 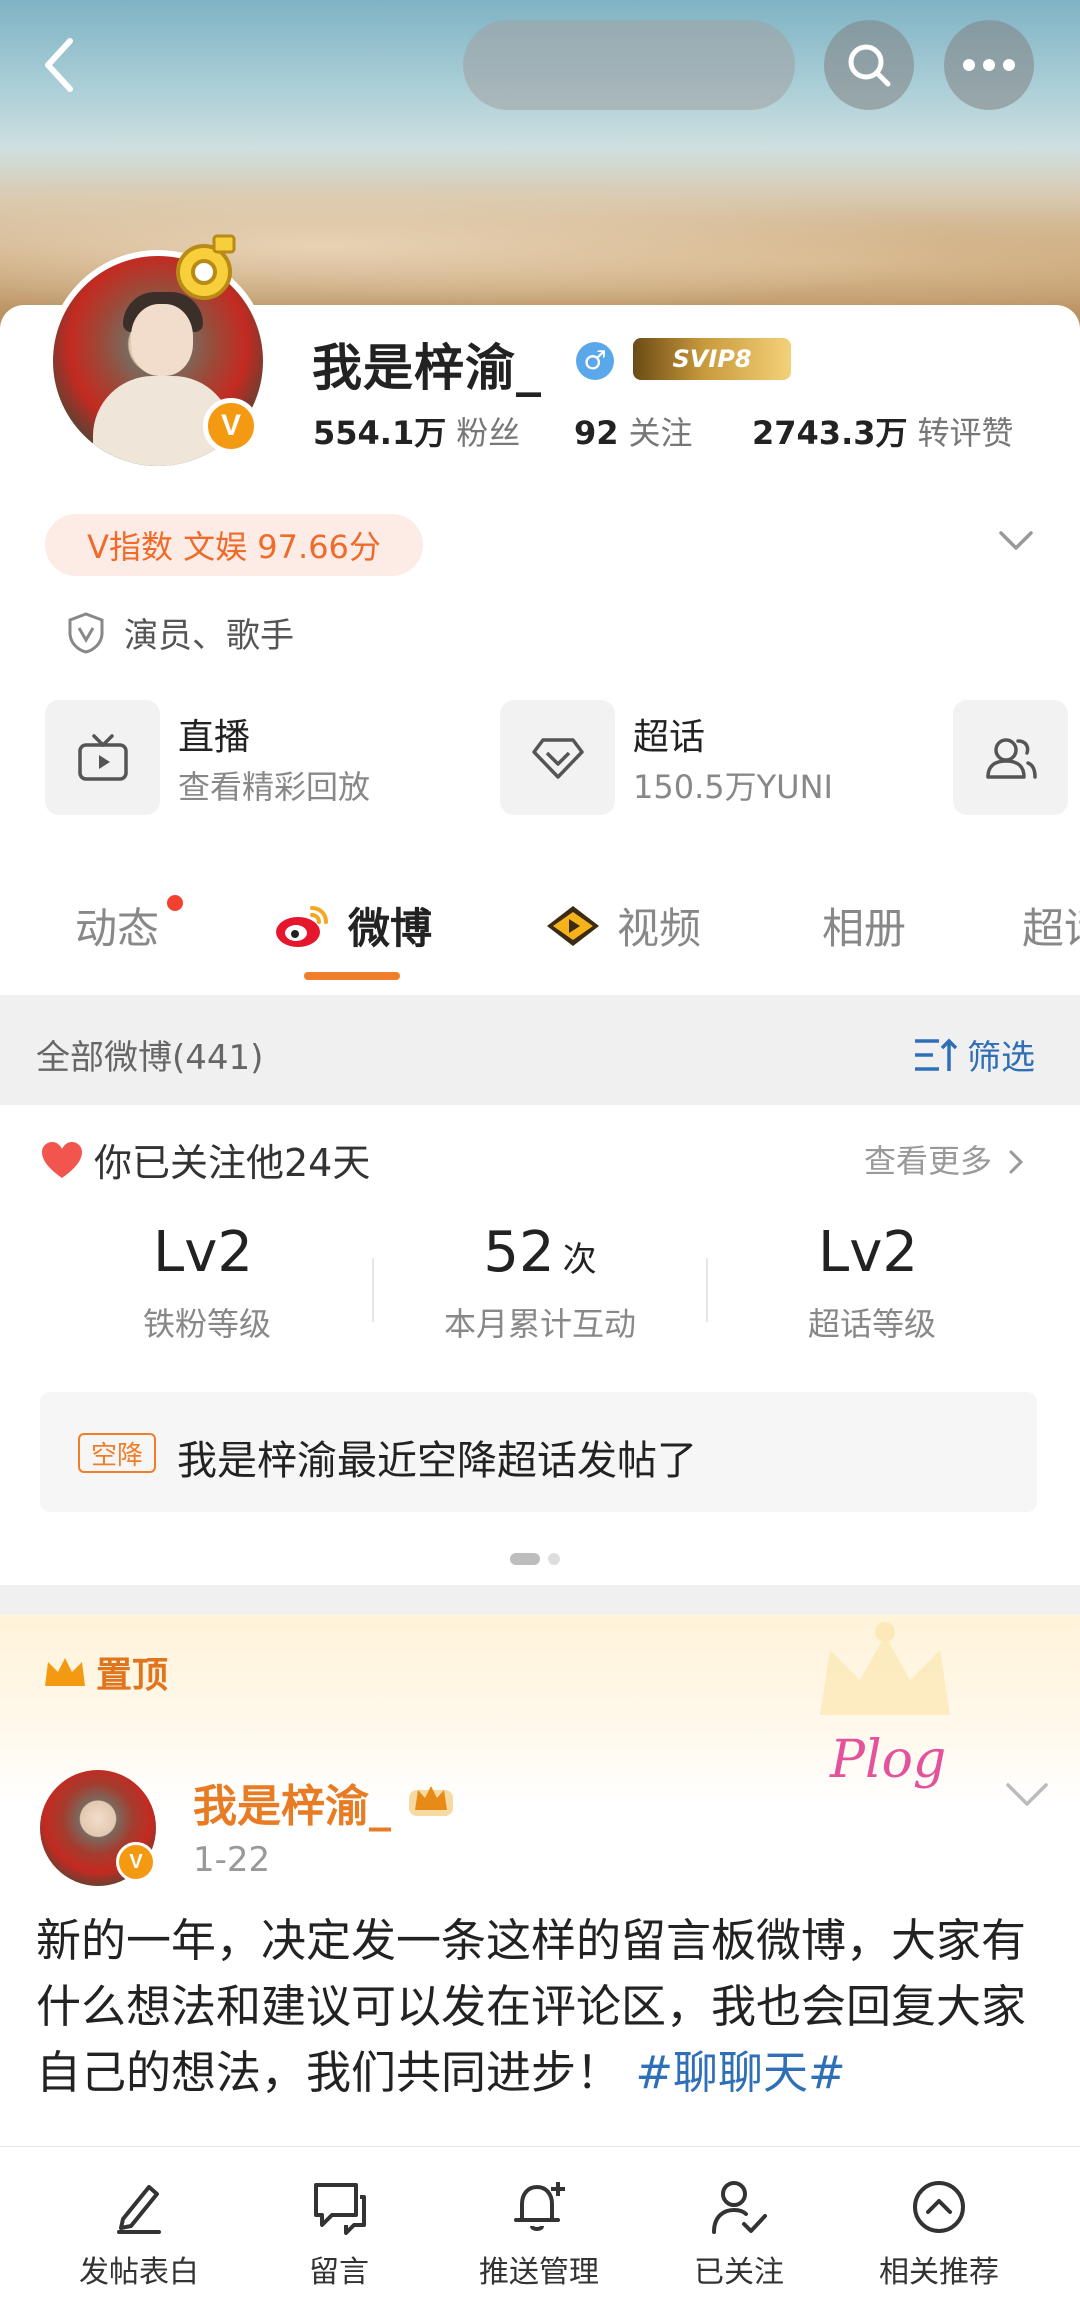 I want to click on tab-weibo: 微博, so click(x=352, y=925).